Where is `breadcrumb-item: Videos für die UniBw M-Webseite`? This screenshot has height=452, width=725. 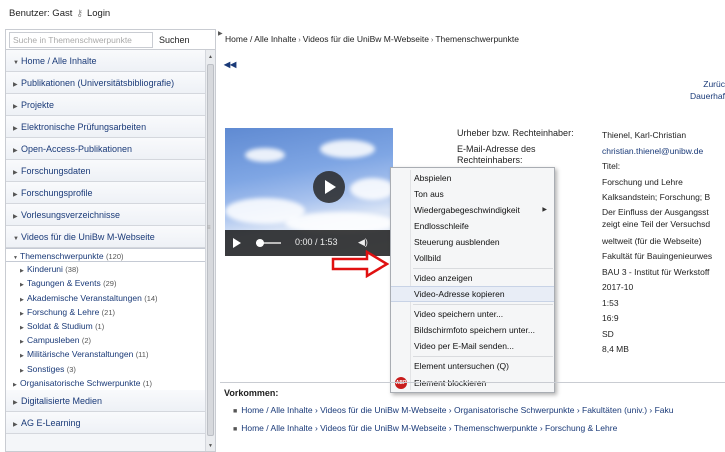
breadcrumb-item: Videos für die UniBw M-Webseite is located at coordinates (366, 39).